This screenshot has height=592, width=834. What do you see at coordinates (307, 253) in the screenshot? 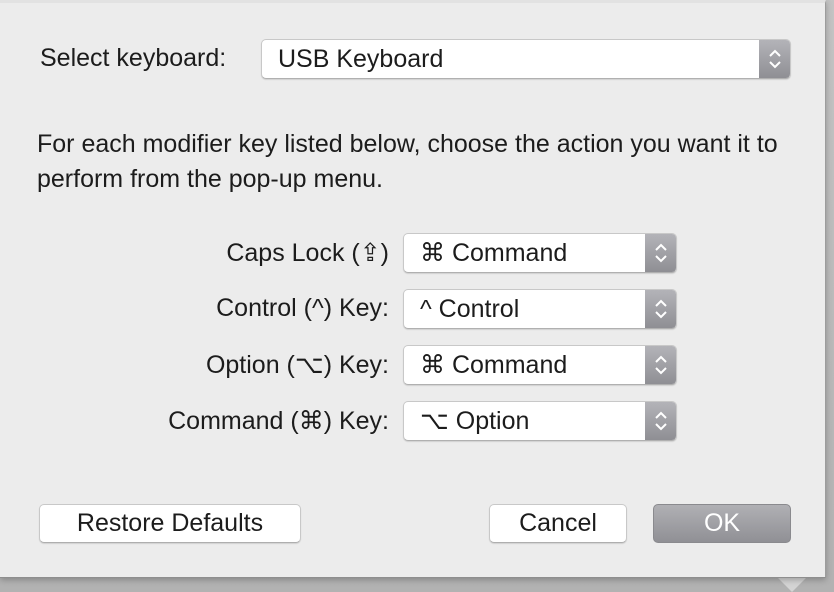
I see `caps-lock-label: Caps Lock (⇪)` at bounding box center [307, 253].